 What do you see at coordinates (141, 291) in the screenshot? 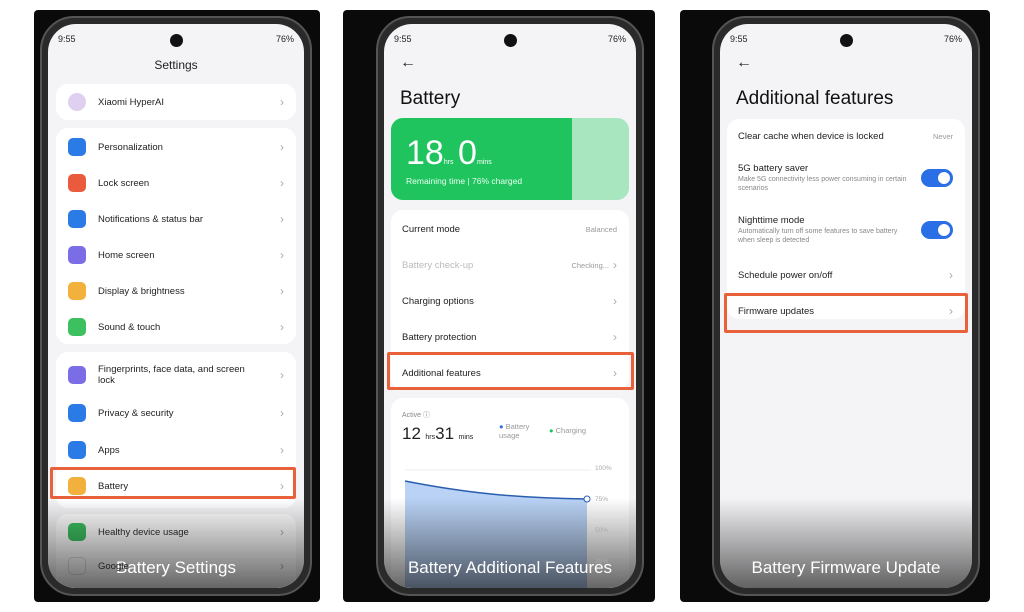
I see `item-label: Display & brightness` at bounding box center [141, 291].